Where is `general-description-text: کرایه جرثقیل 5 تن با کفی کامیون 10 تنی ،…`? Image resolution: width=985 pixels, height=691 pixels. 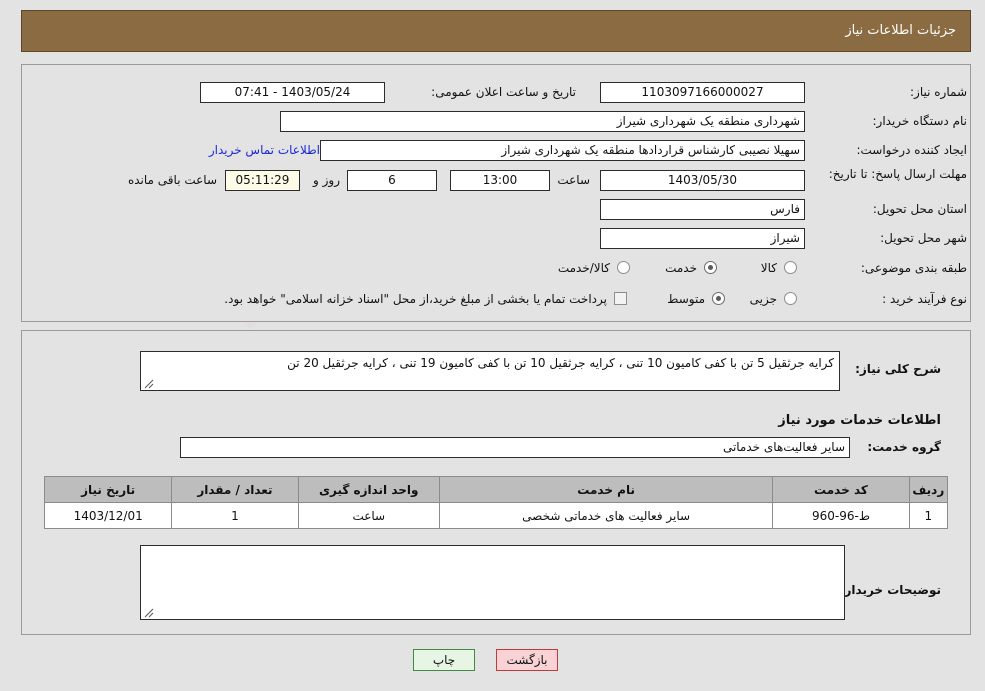 general-description-text: کرایه جرثقیل 5 تن با کفی کامیون 10 تنی ،… is located at coordinates (560, 363).